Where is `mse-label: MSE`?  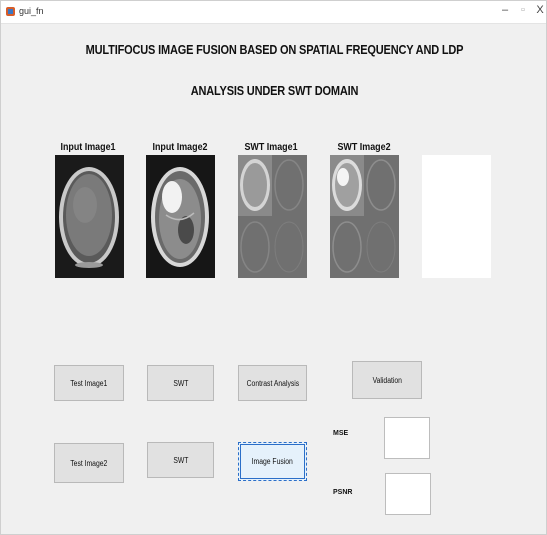
mse-label: MSE is located at coordinates (341, 433).